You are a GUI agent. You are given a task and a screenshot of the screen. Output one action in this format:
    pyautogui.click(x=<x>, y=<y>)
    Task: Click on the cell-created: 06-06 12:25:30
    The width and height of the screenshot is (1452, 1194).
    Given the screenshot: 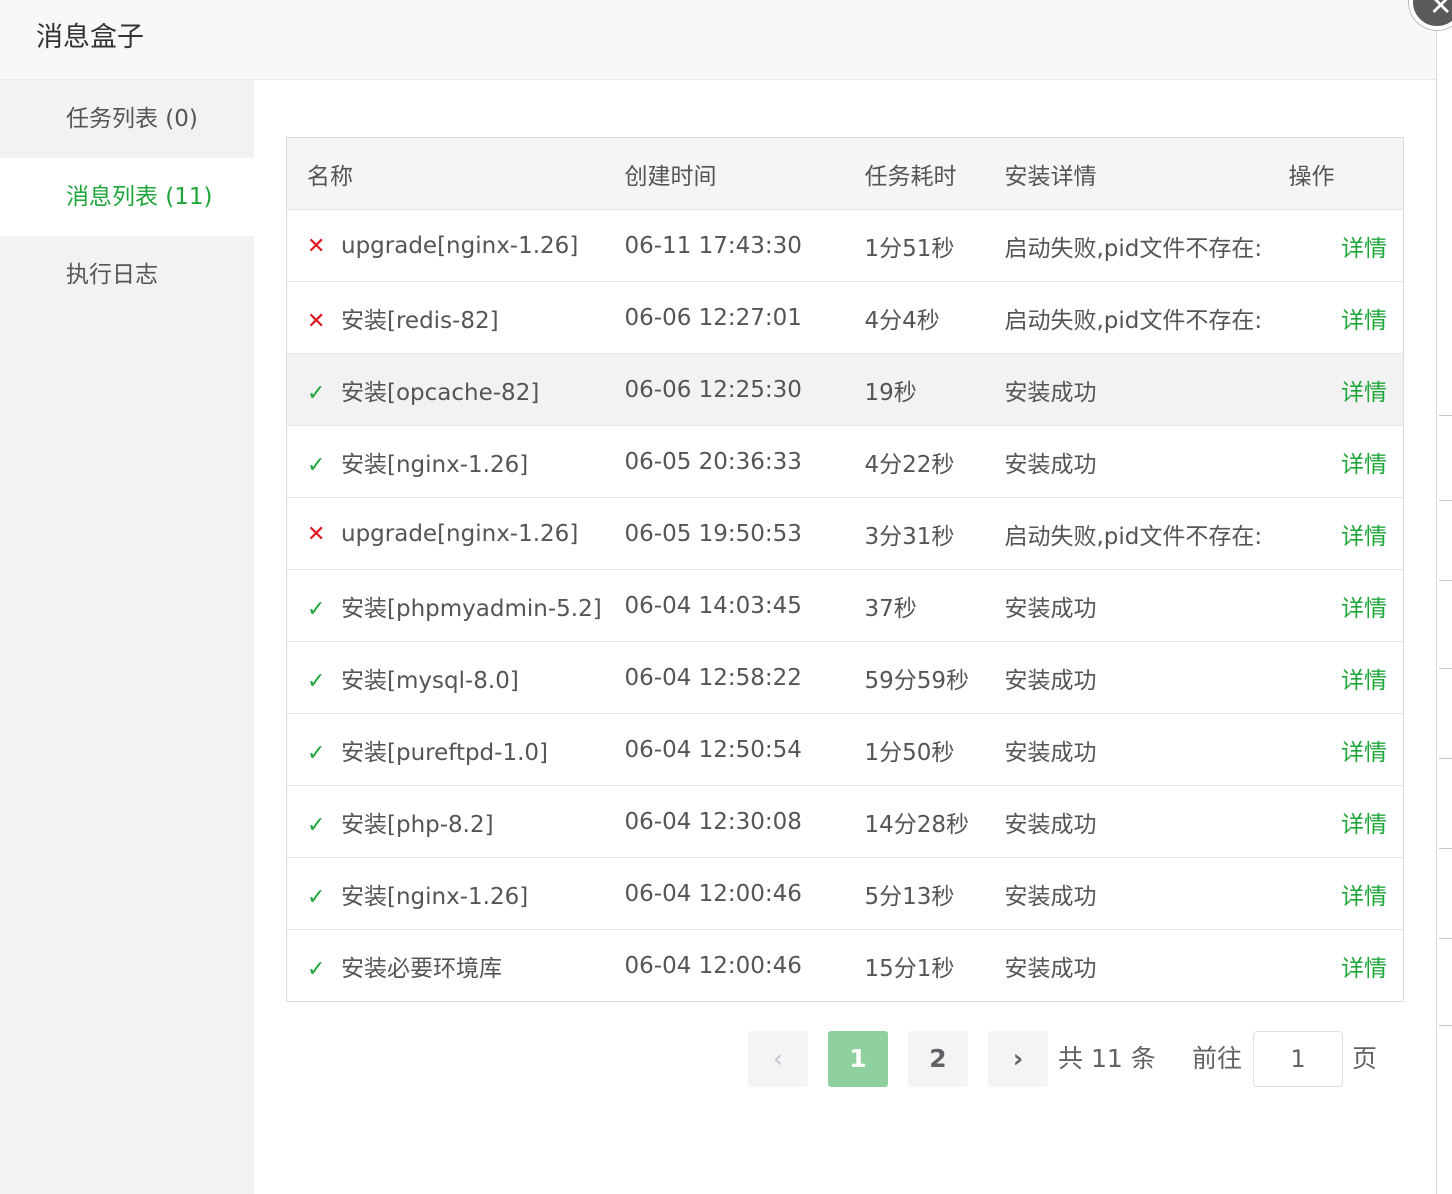 What is the action you would take?
    pyautogui.click(x=744, y=389)
    